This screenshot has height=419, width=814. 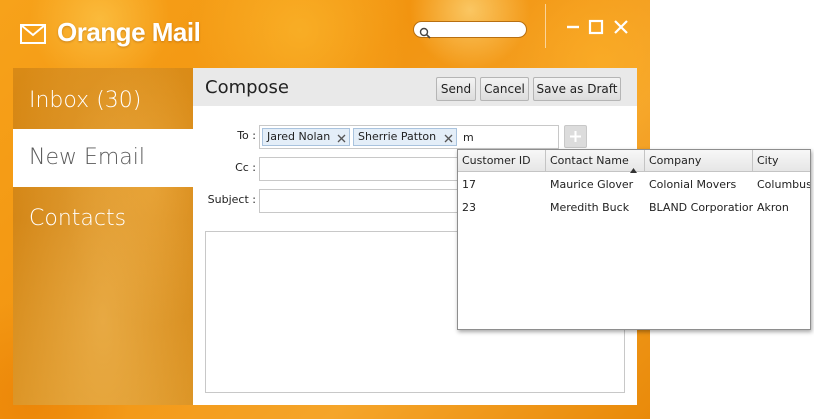 What do you see at coordinates (478, 29) in the screenshot?
I see `search-input` at bounding box center [478, 29].